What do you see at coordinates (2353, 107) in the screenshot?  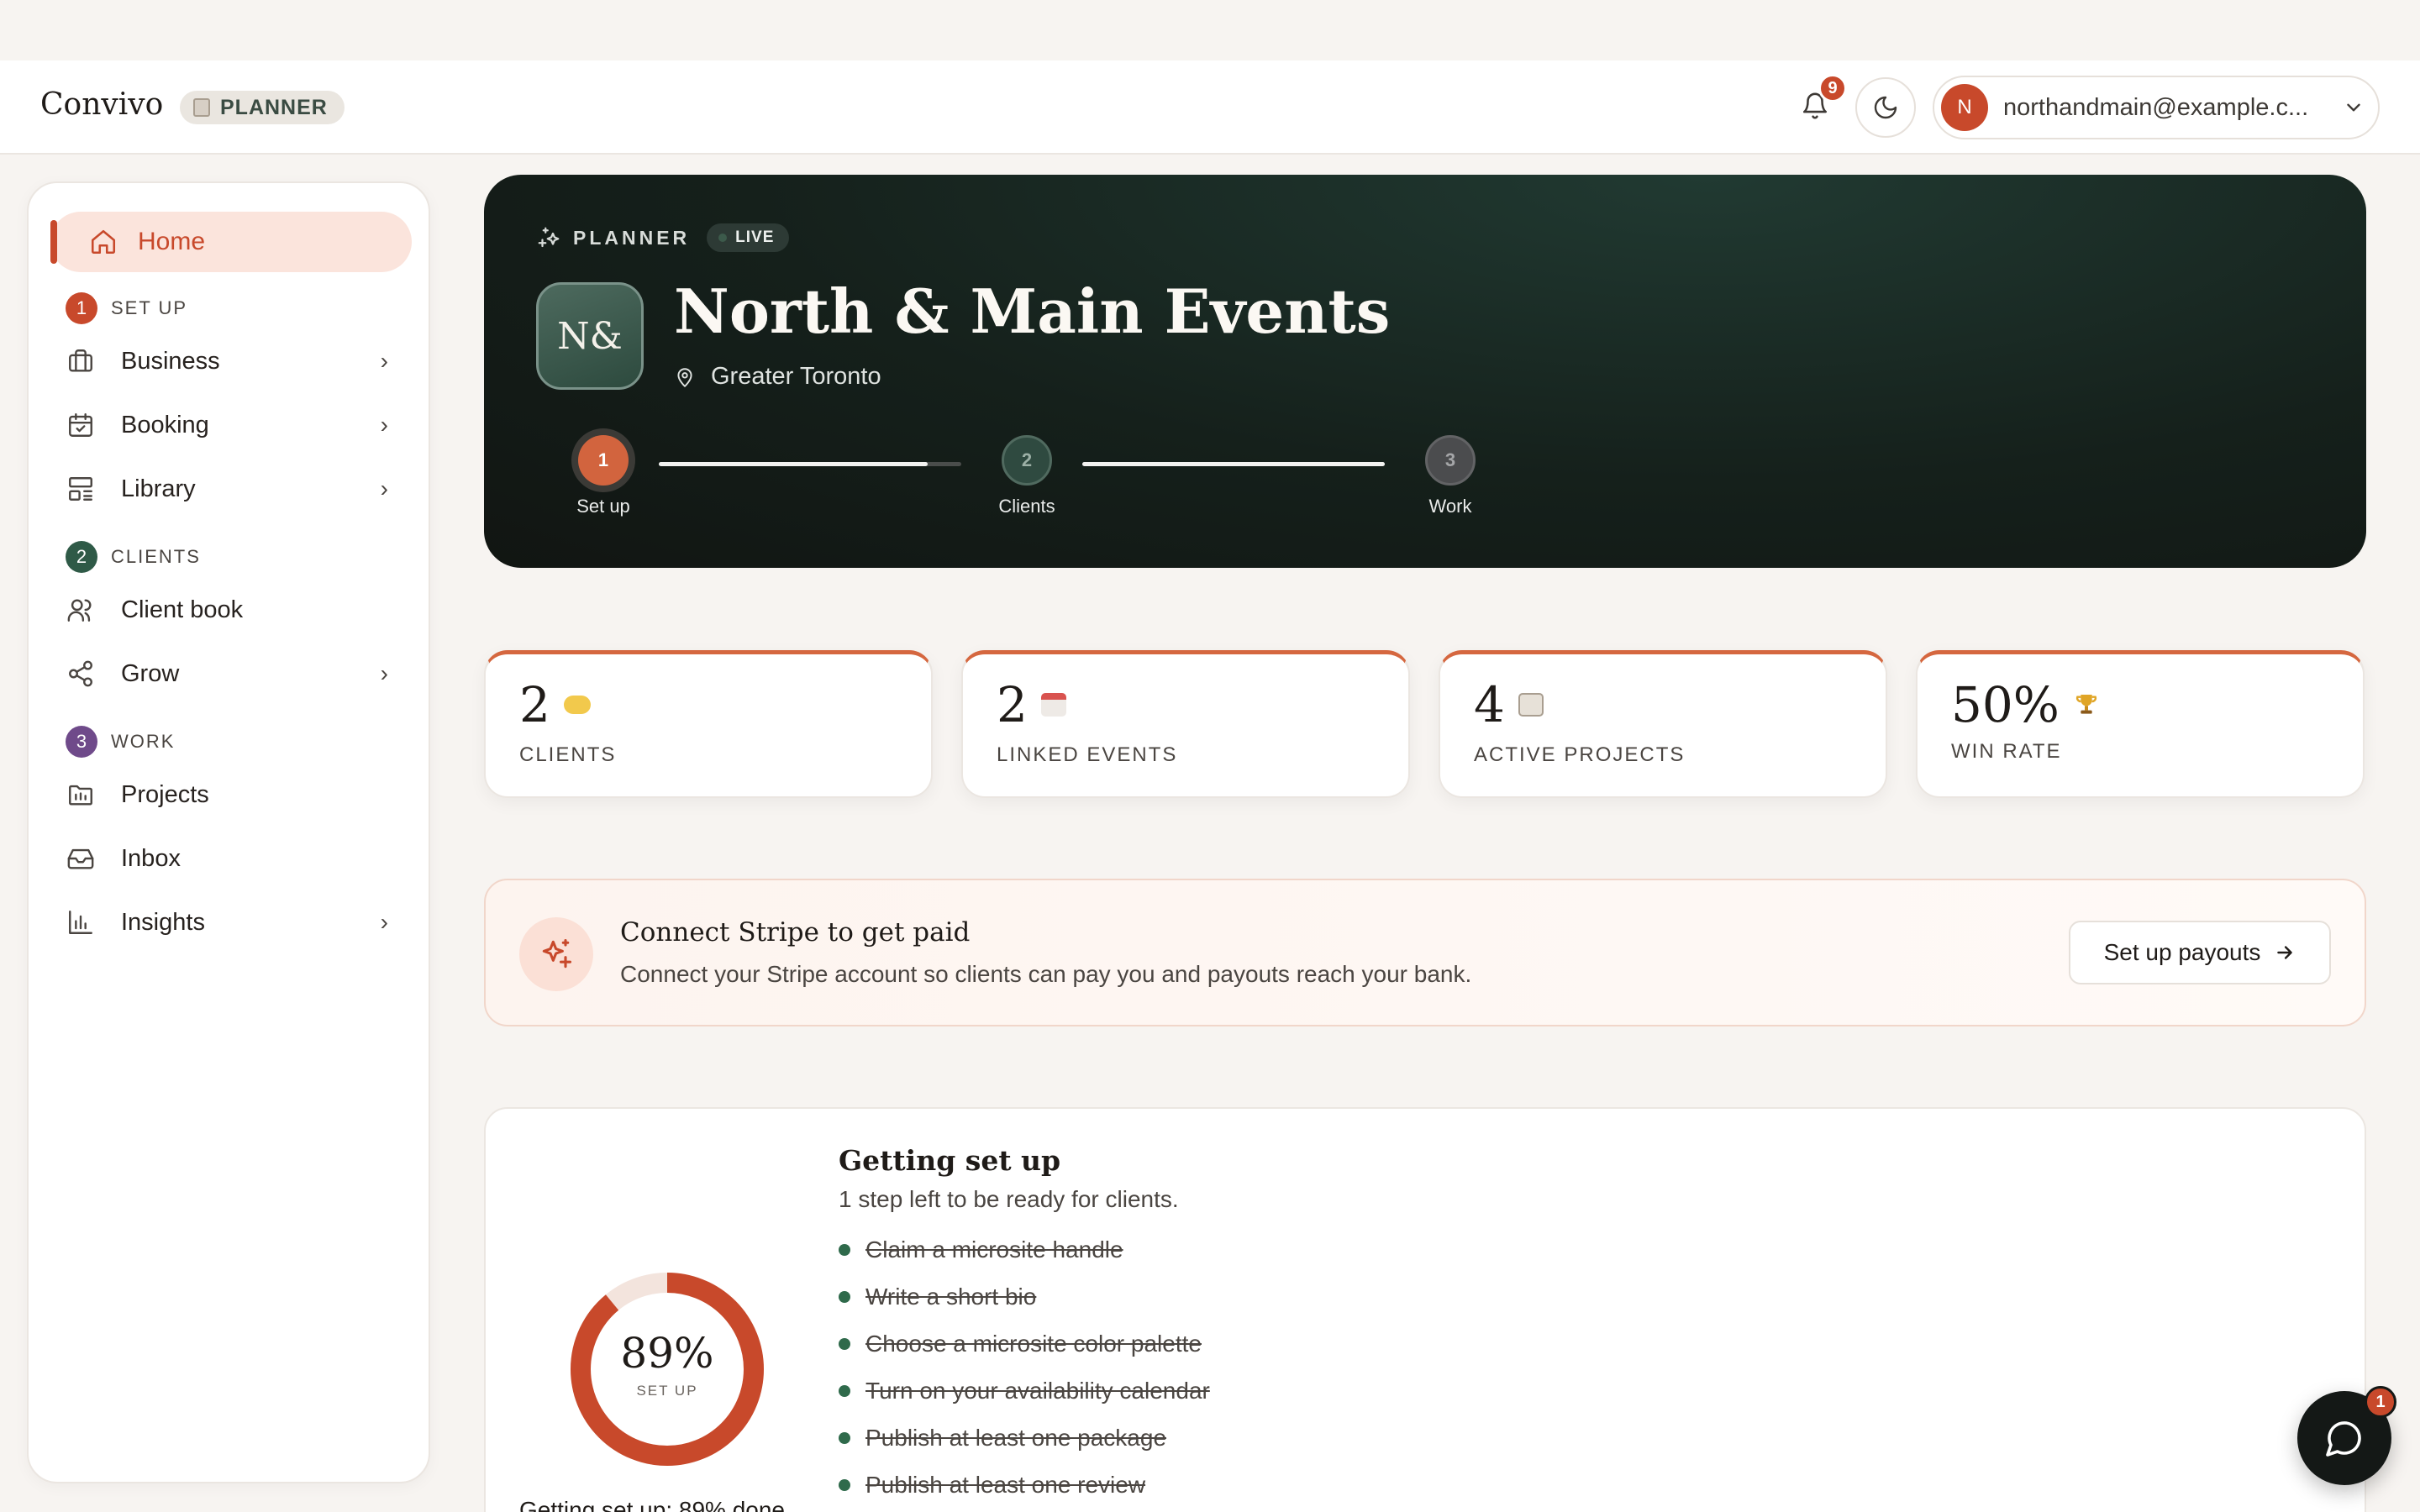 I see `chevron-down-icon` at bounding box center [2353, 107].